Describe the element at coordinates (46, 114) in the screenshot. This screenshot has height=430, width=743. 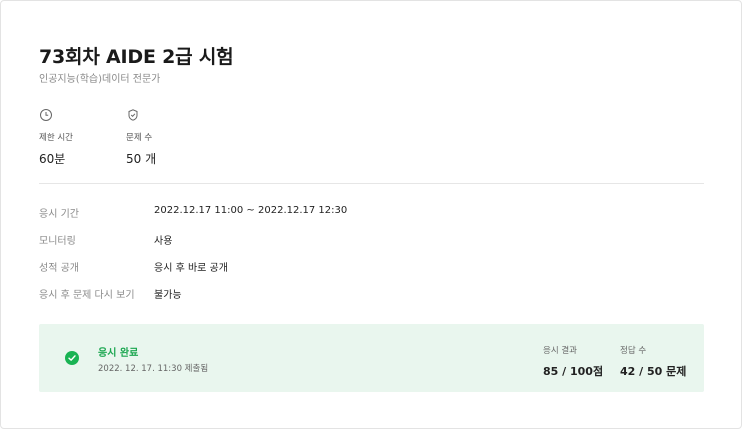
I see `clock-icon` at that location.